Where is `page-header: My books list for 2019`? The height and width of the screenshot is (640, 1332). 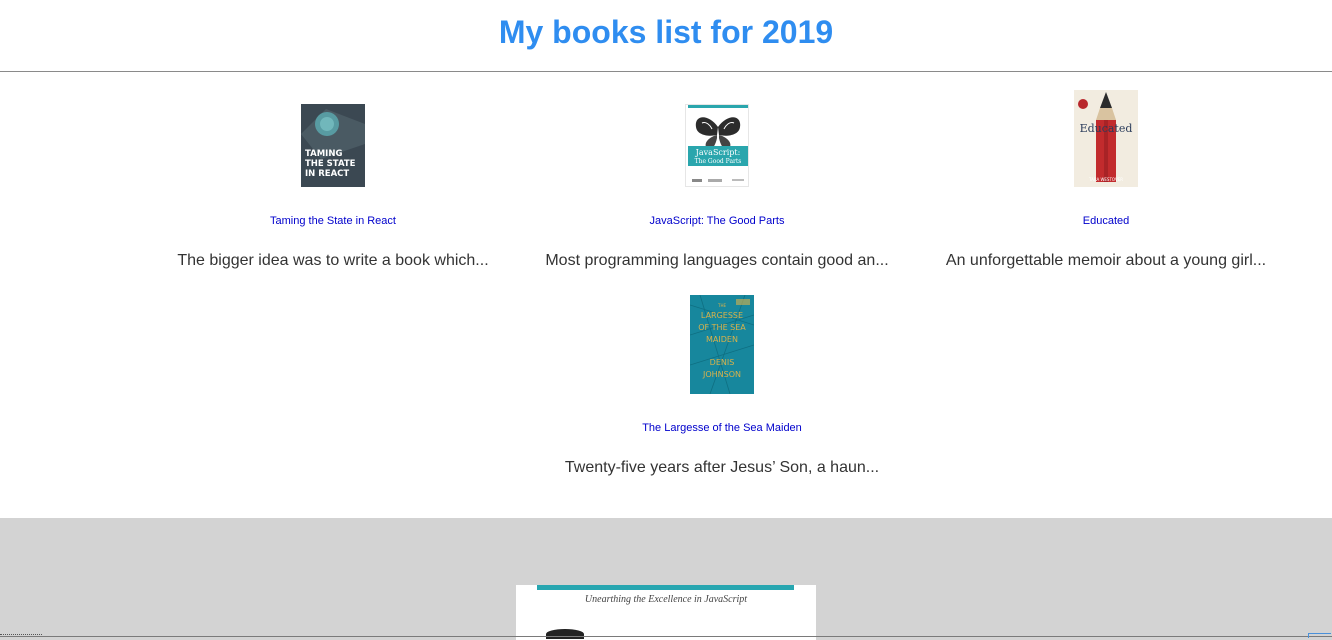
page-header: My books list for 2019 is located at coordinates (666, 36).